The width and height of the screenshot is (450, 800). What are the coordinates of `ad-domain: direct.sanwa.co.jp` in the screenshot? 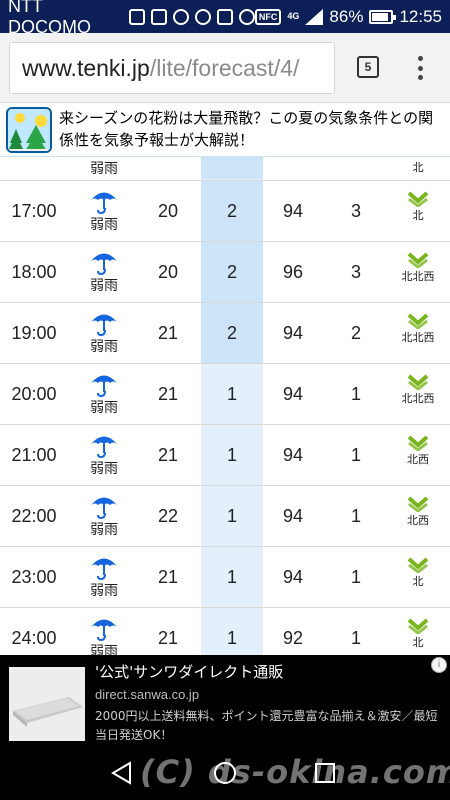 It's located at (147, 694).